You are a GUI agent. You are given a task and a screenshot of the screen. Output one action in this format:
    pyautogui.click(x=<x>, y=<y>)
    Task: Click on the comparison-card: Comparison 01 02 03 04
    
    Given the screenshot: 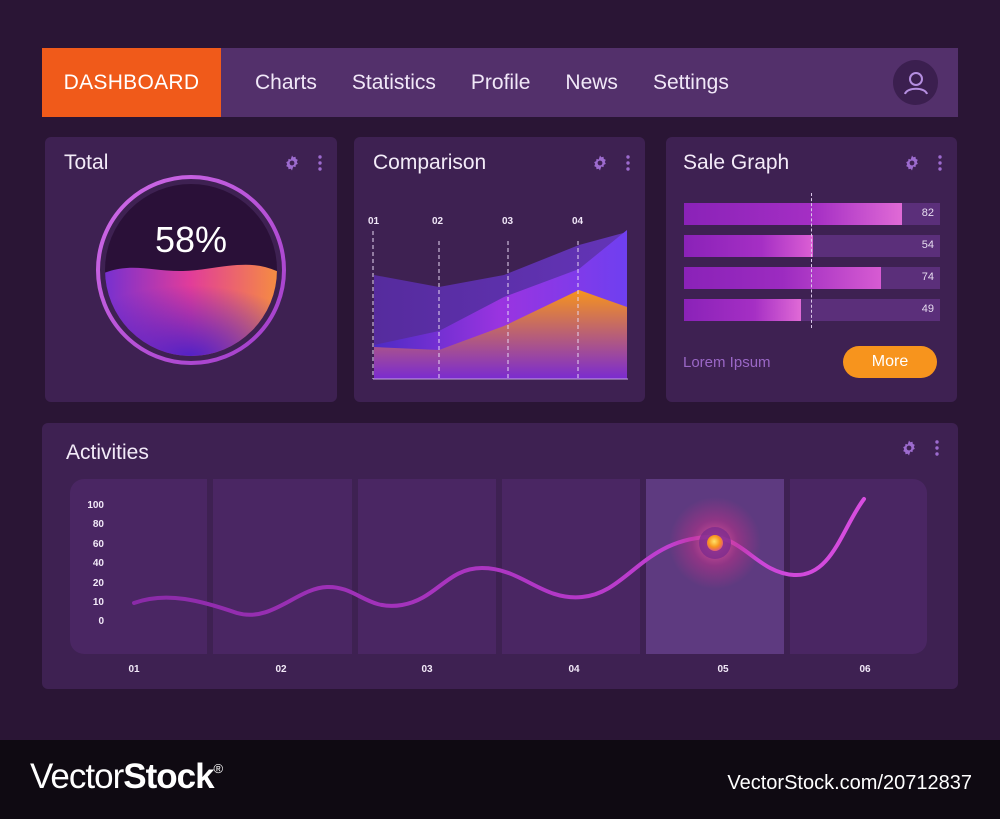 What is the action you would take?
    pyautogui.click(x=499, y=269)
    